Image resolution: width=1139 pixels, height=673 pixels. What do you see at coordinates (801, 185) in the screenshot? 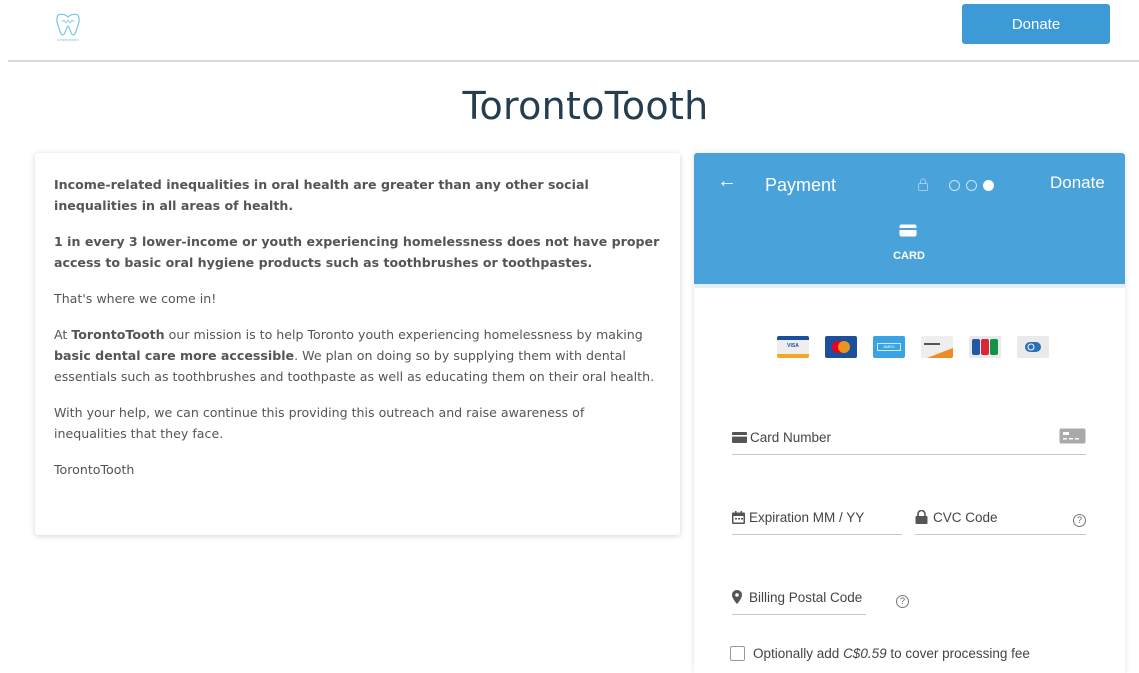
I see `payment-title: Payment` at bounding box center [801, 185].